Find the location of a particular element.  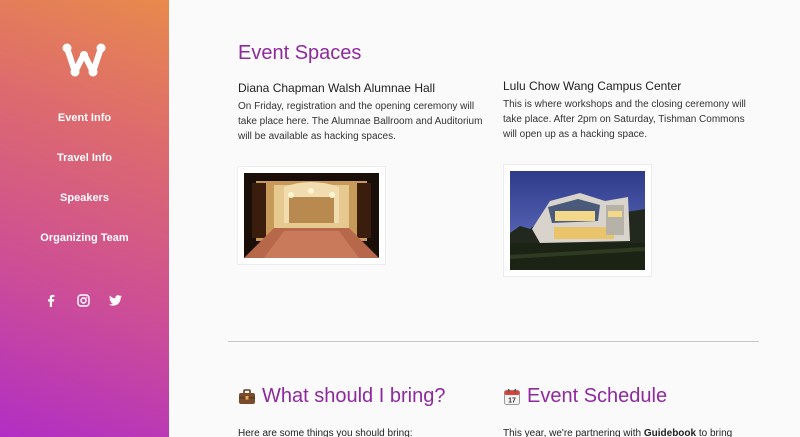

section-divider is located at coordinates (493, 341).